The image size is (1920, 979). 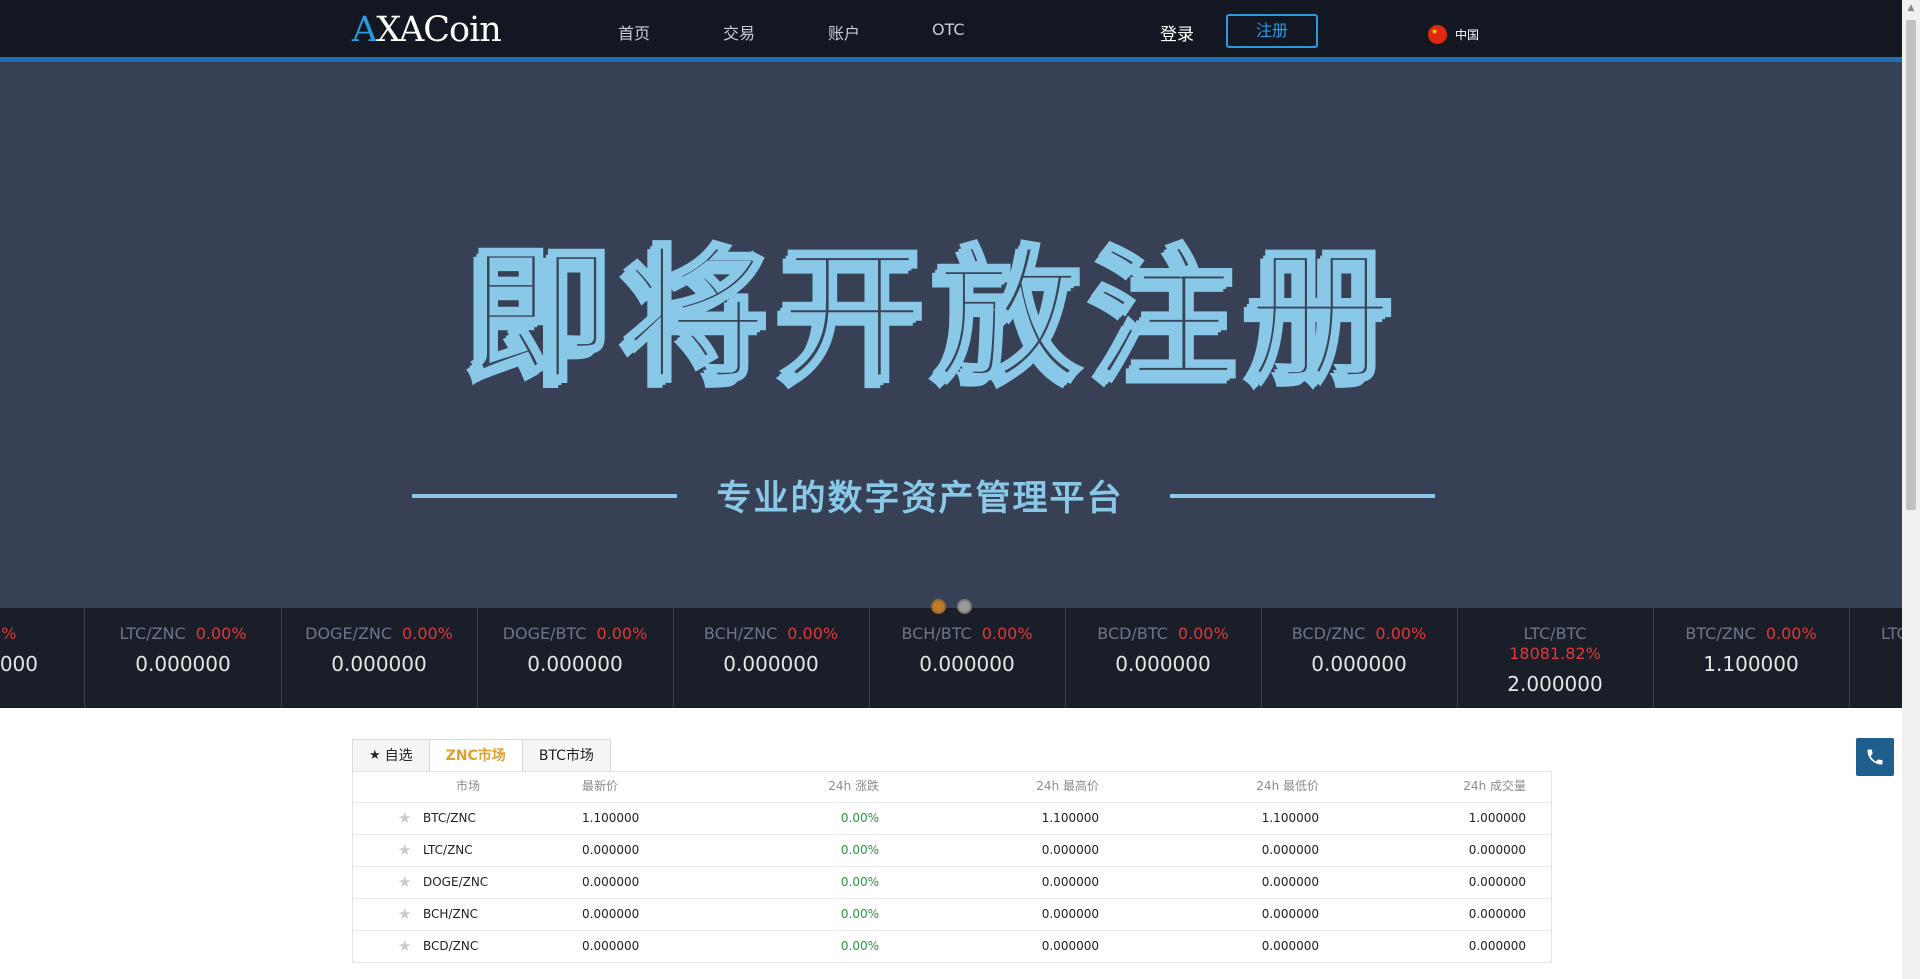 What do you see at coordinates (1891, 633) in the screenshot?
I see `ticker-pair: LTC` at bounding box center [1891, 633].